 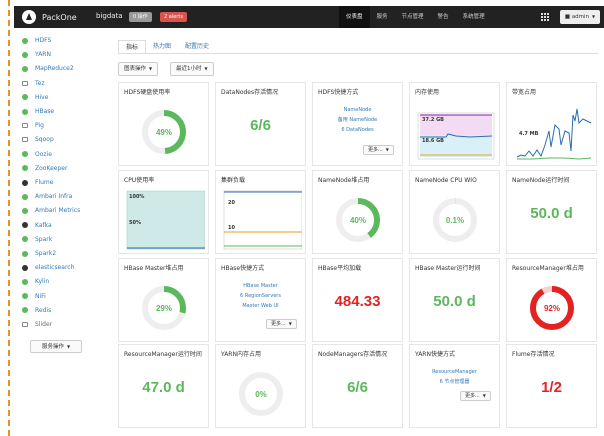 I want to click on widget-hbase-avg-load: HBase平均加载 484.33, so click(x=357, y=300).